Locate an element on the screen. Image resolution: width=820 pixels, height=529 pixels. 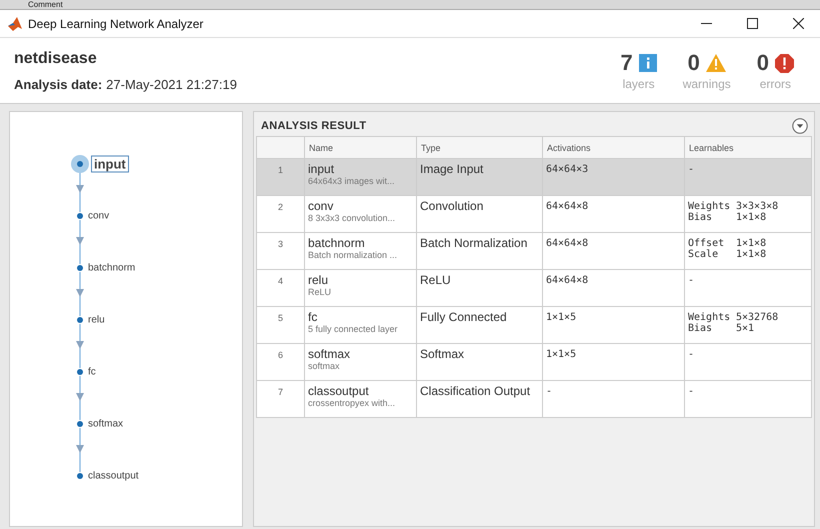
layer-name: conv is located at coordinates (321, 206).